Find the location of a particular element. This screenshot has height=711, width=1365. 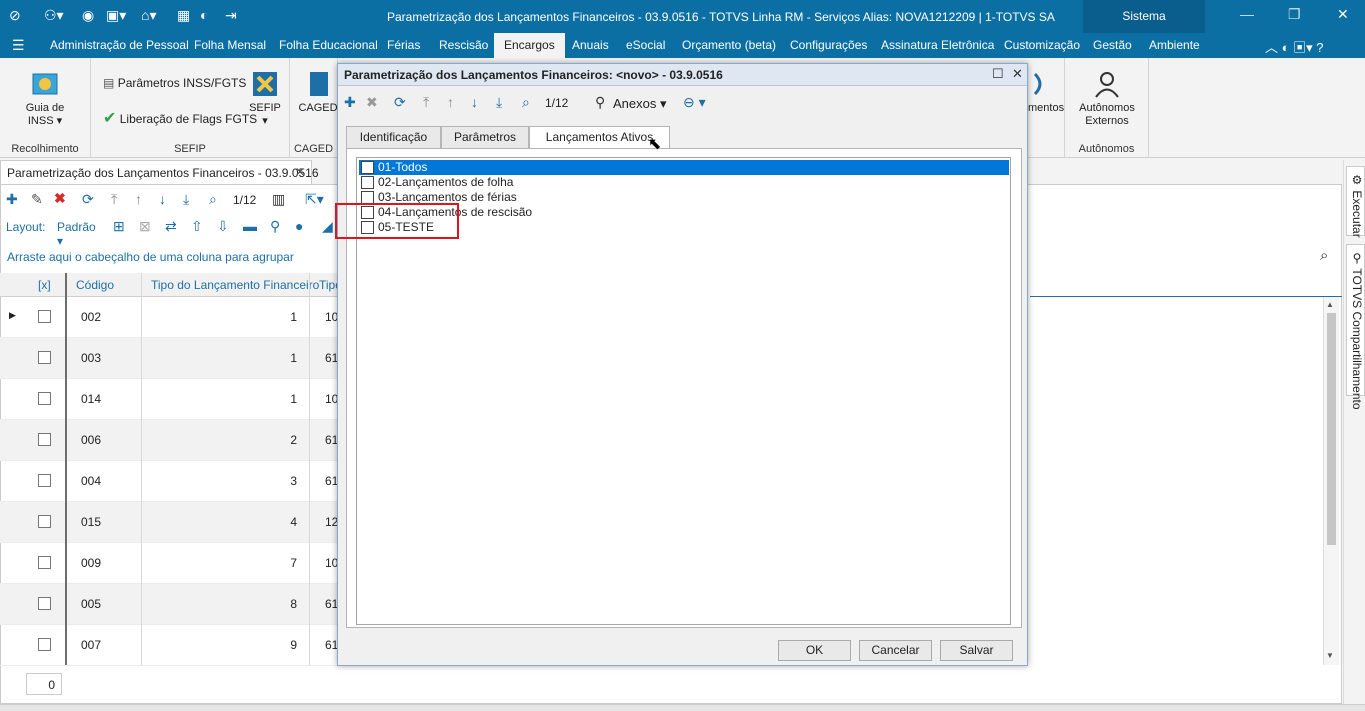

home-icon: ⌂▾ is located at coordinates (148, 15).